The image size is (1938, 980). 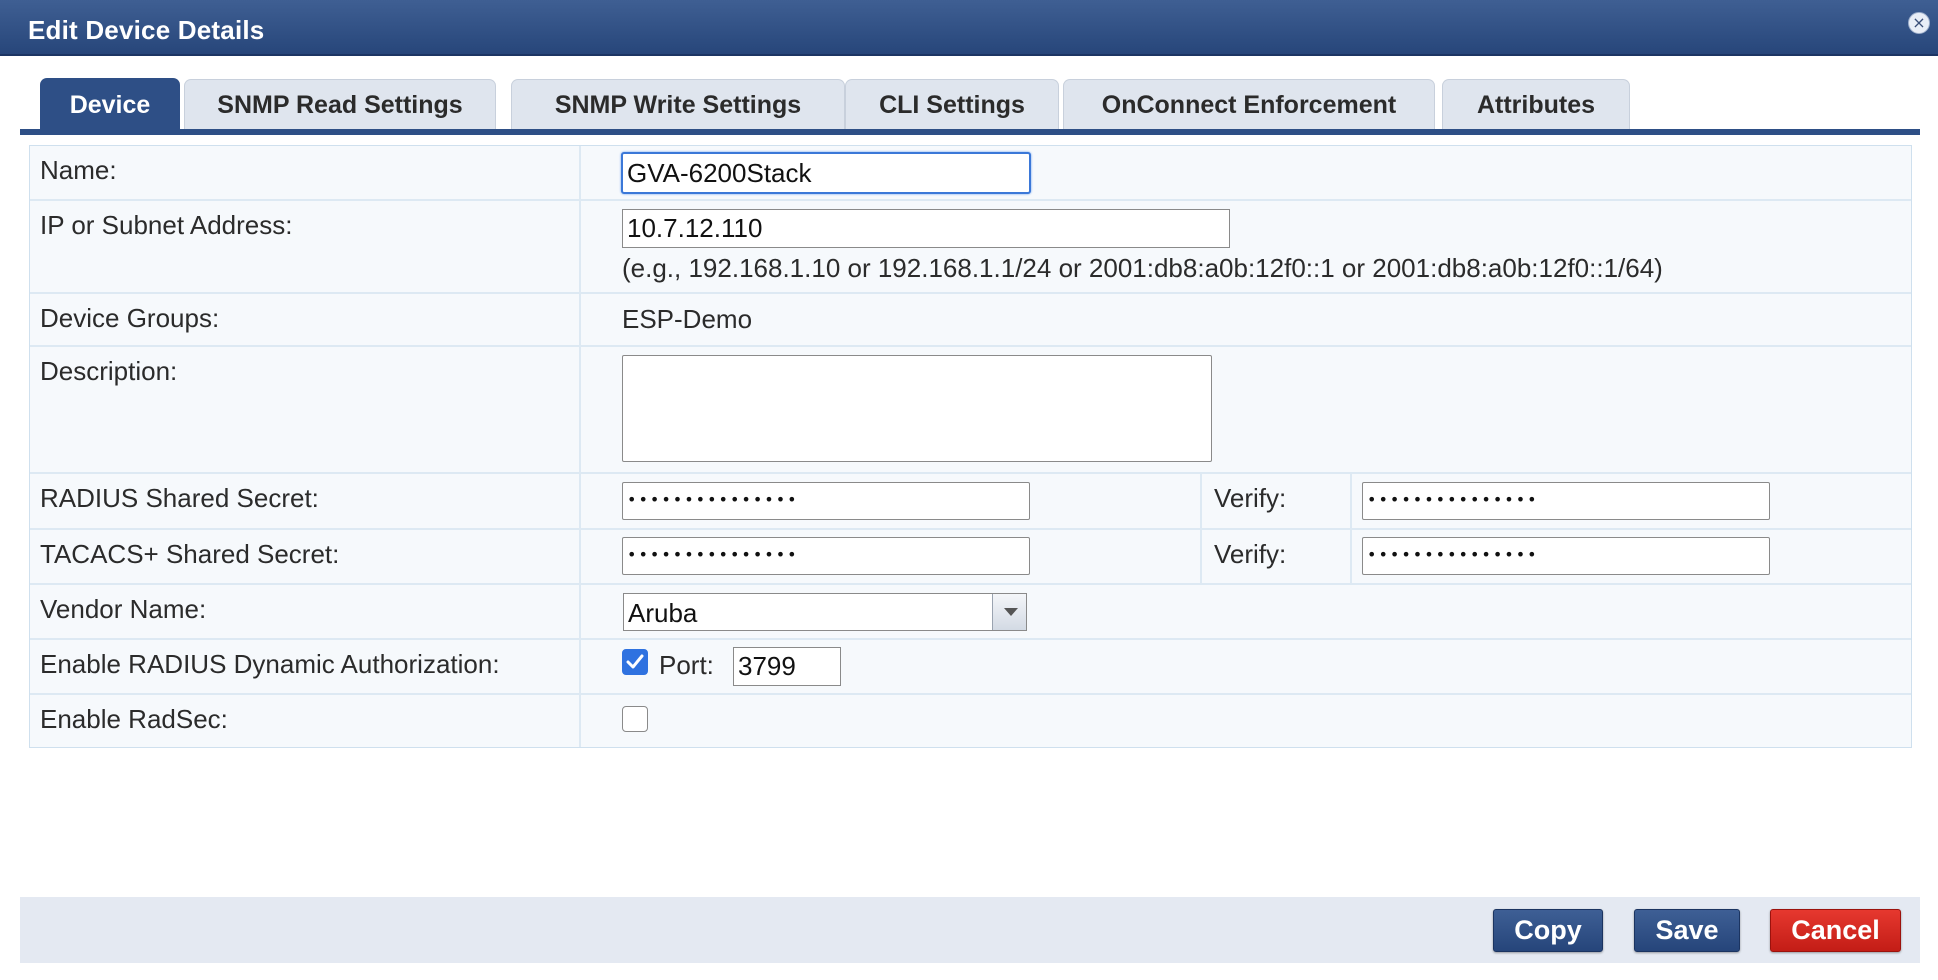 I want to click on row-radsec: Enable RadSec:, so click(x=970, y=721).